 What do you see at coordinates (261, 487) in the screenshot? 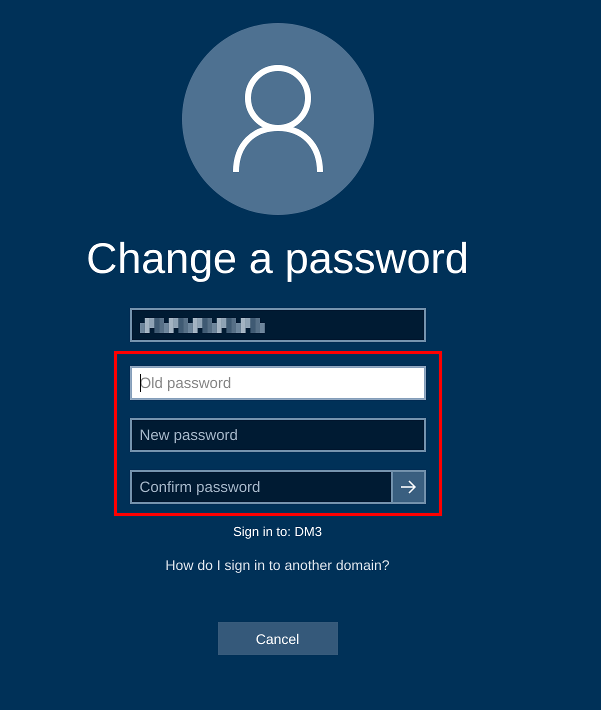
I see `password-field: Confirm password` at bounding box center [261, 487].